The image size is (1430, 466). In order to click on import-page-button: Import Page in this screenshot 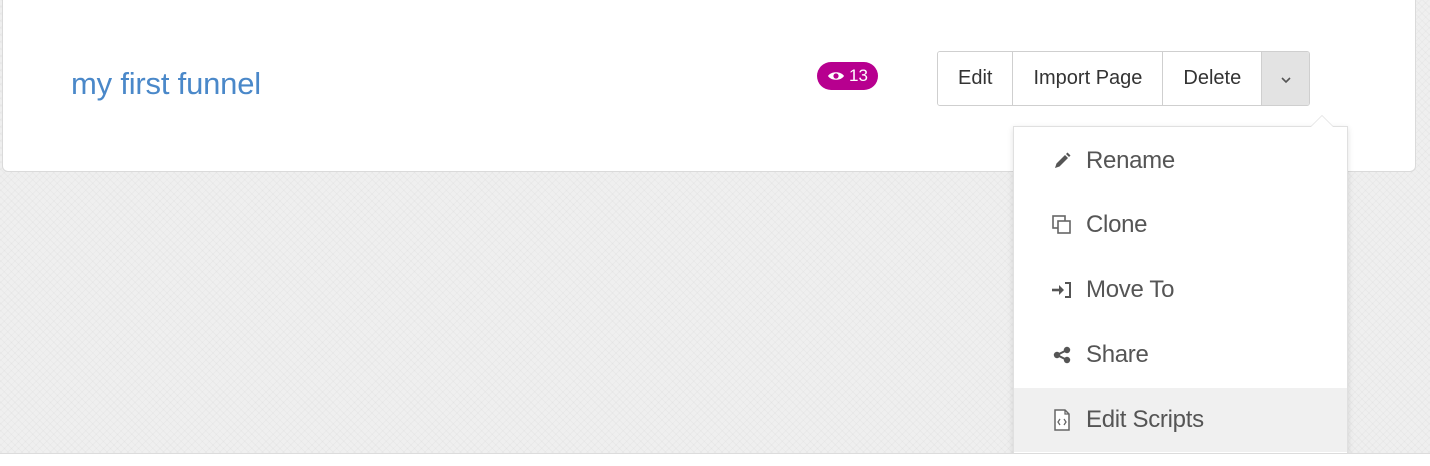, I will do `click(1088, 78)`.